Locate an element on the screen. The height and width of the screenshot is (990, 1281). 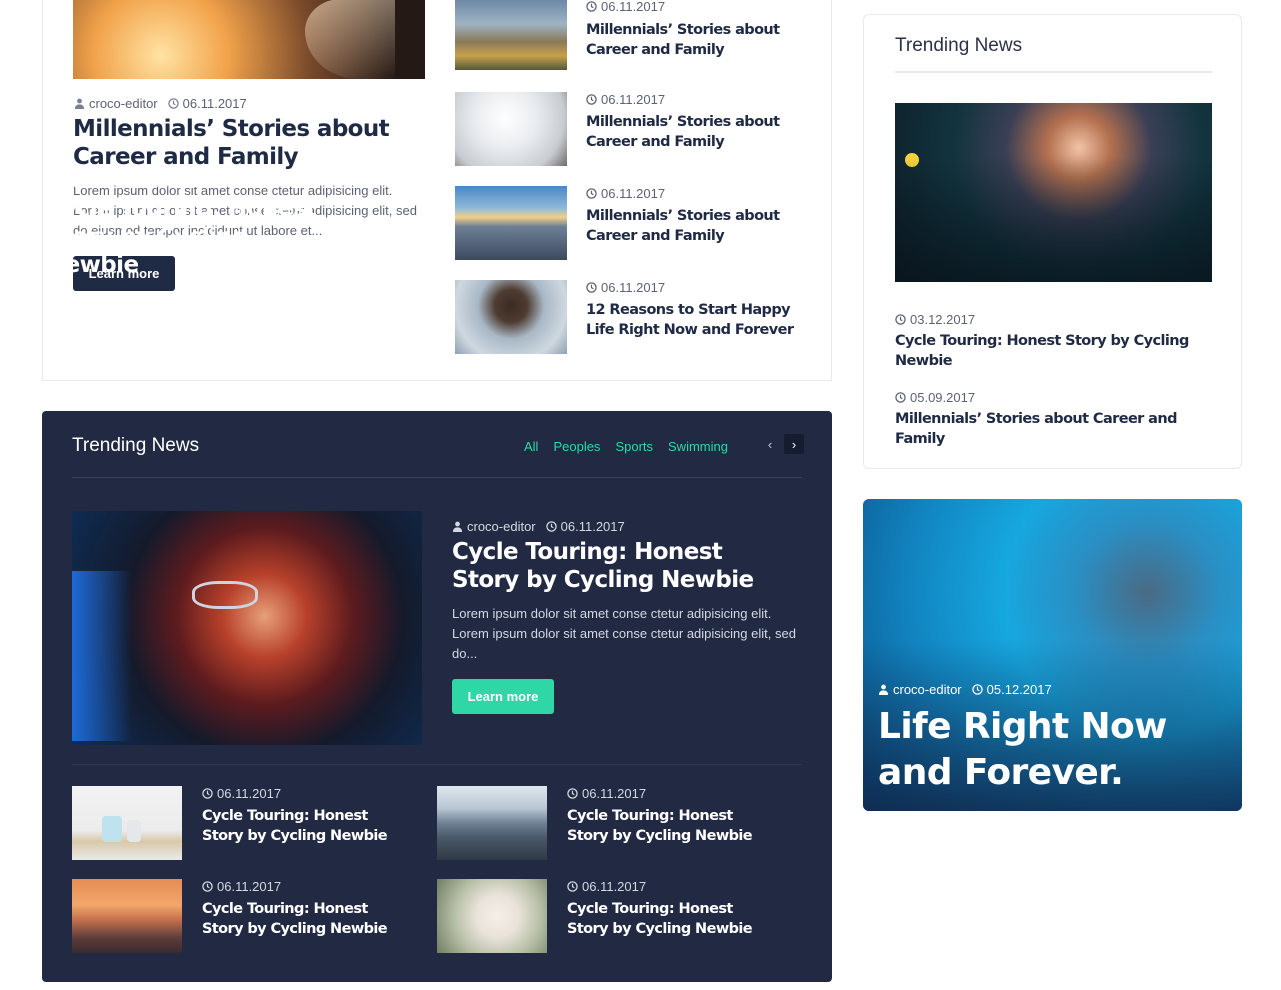
category-tabs: All Peoples Sports Swimming is located at coordinates (626, 446).